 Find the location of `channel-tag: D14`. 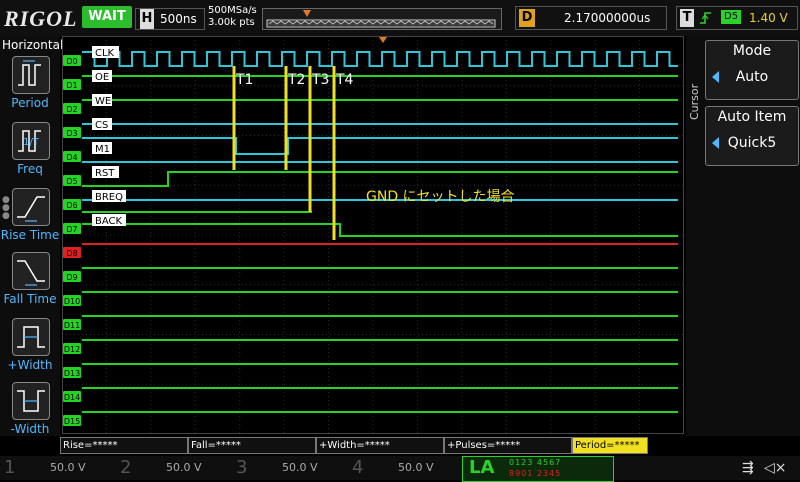

channel-tag: D14 is located at coordinates (72, 397).